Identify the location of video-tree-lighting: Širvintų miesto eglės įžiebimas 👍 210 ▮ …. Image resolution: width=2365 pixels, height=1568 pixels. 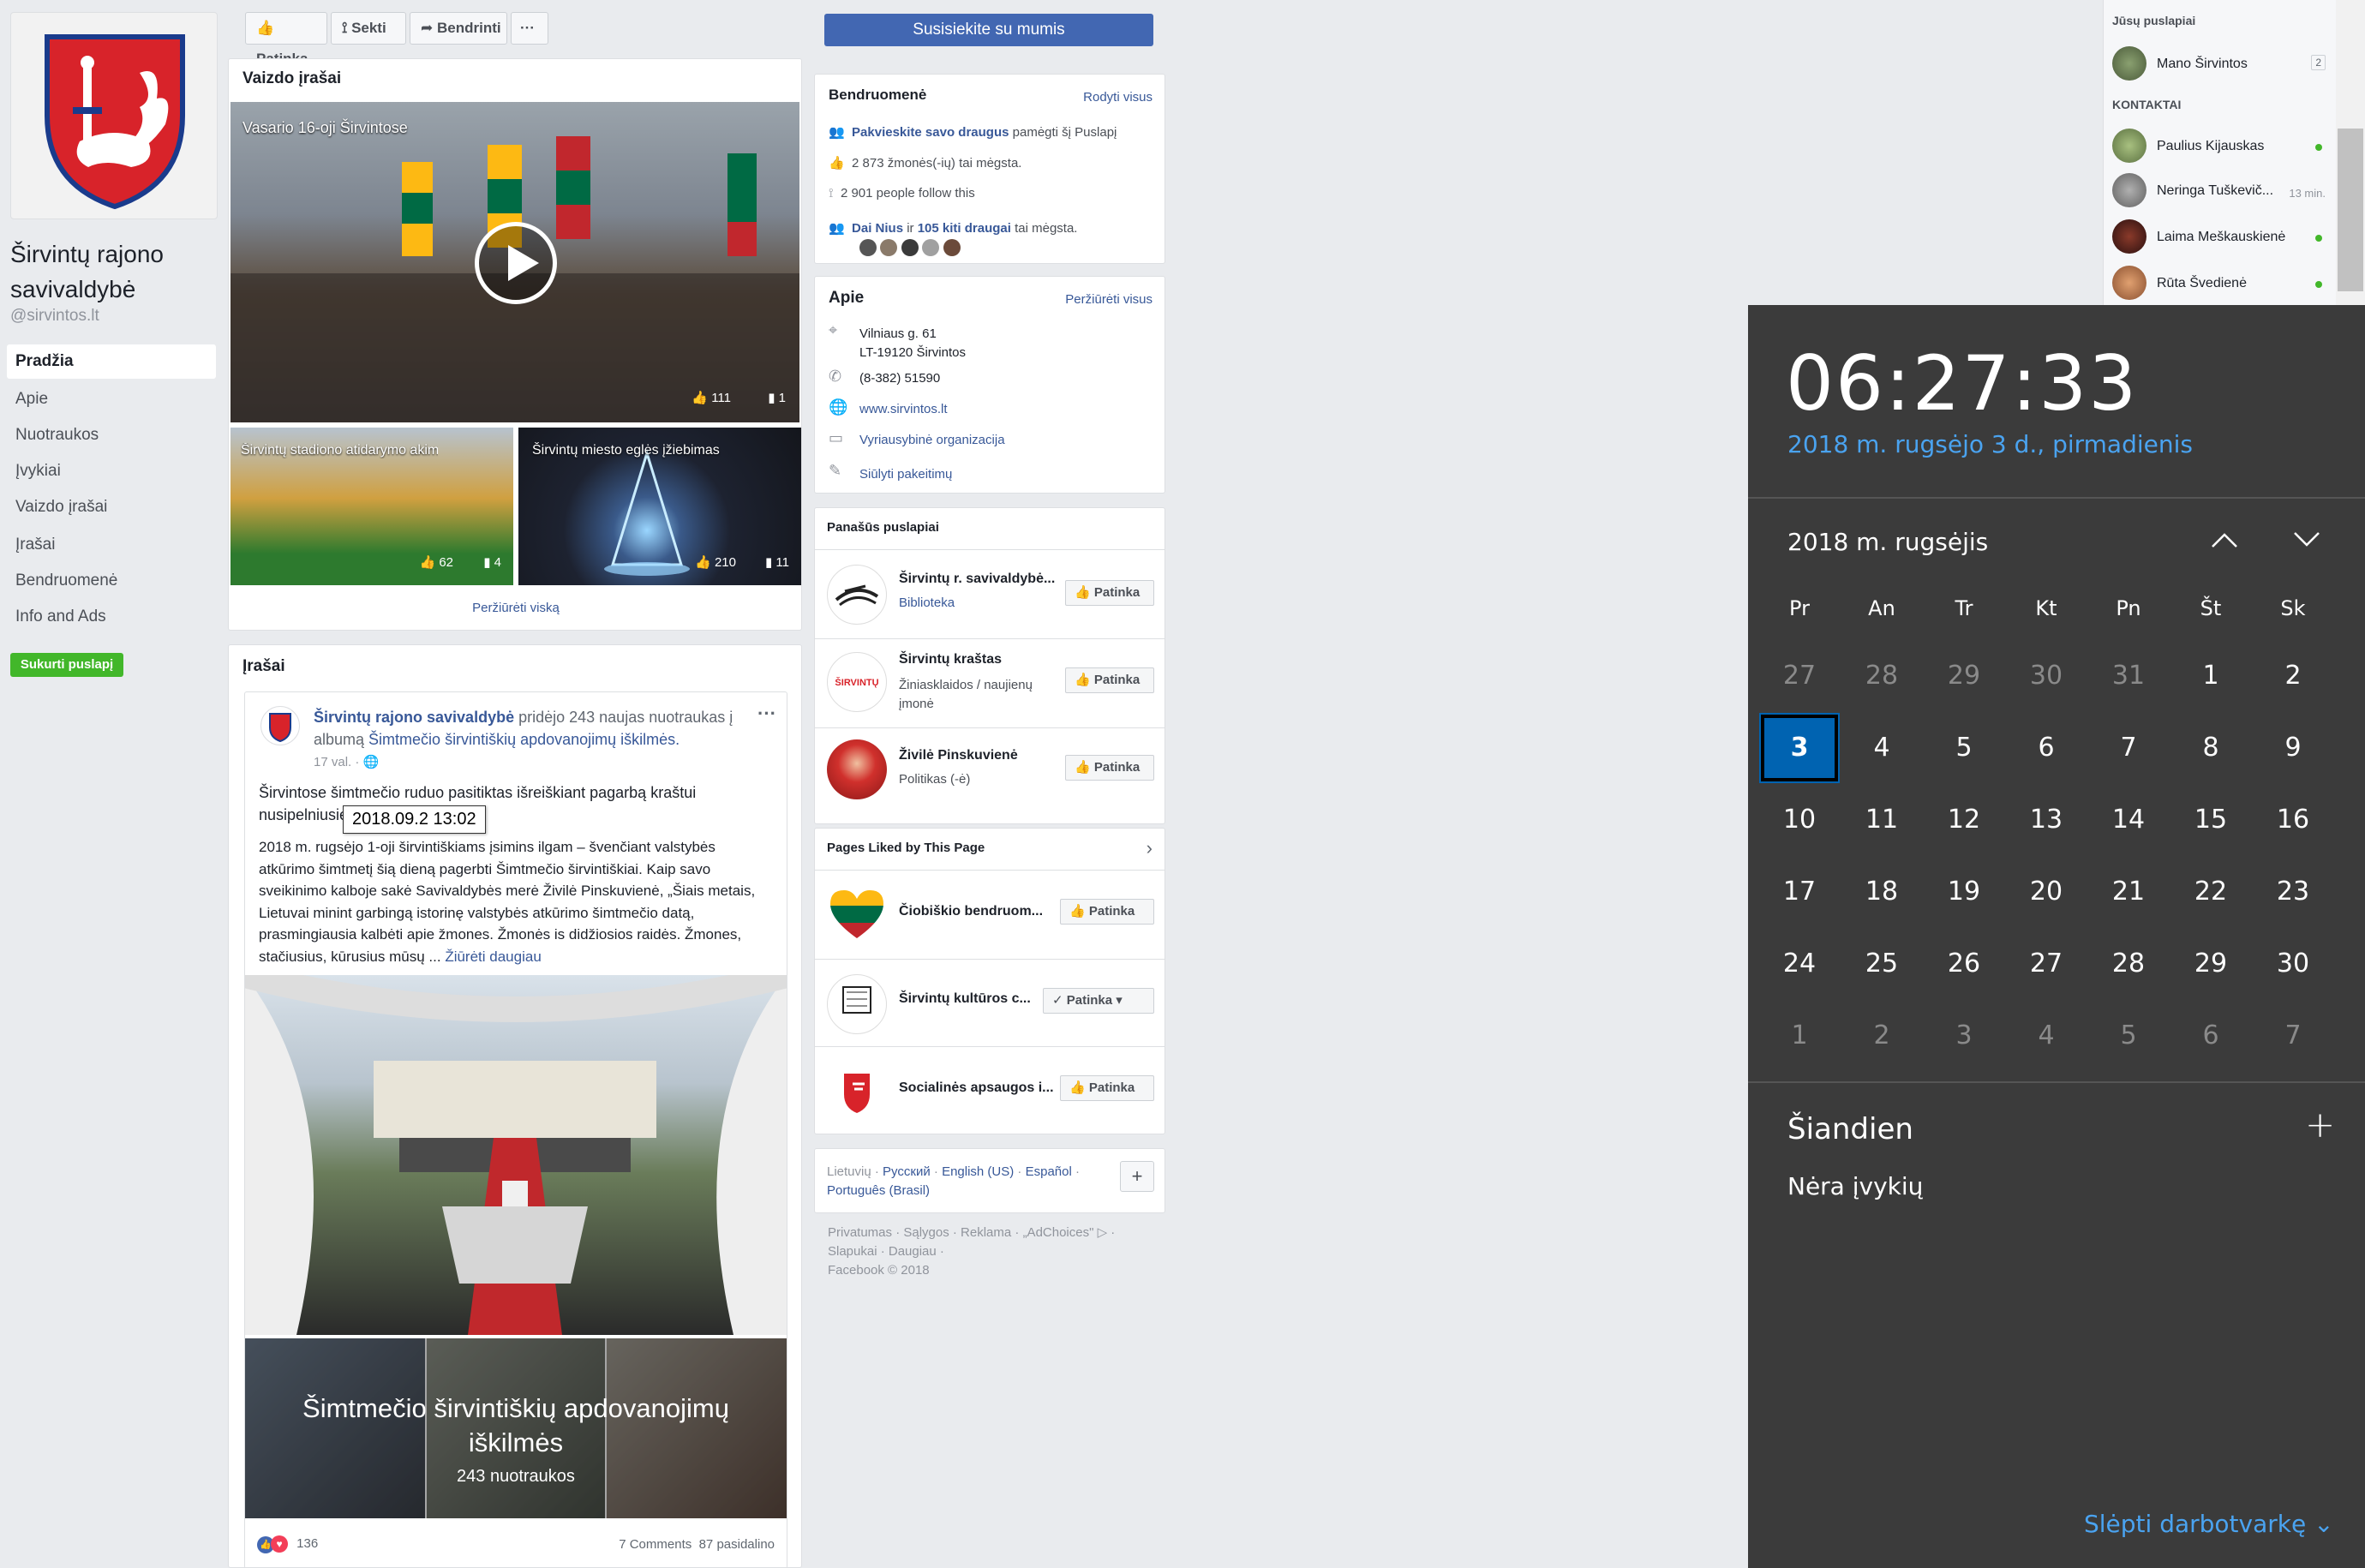
(659, 506).